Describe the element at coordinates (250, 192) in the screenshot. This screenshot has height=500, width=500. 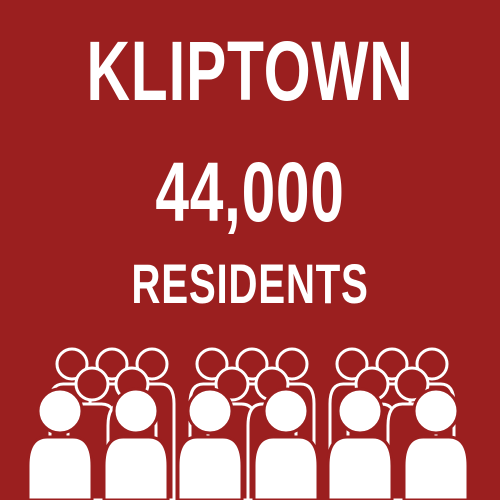
I see `resident-count: 44,000` at that location.